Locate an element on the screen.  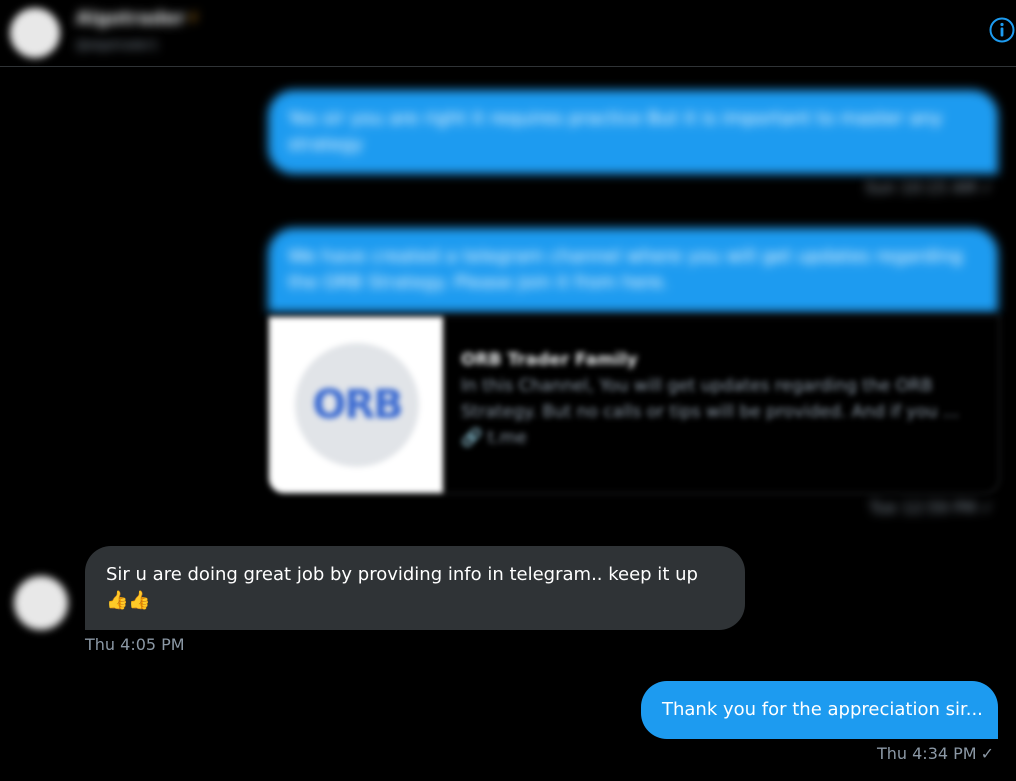
message-timestamp: Thu 4:34 PM ✓ is located at coordinates (935, 753).